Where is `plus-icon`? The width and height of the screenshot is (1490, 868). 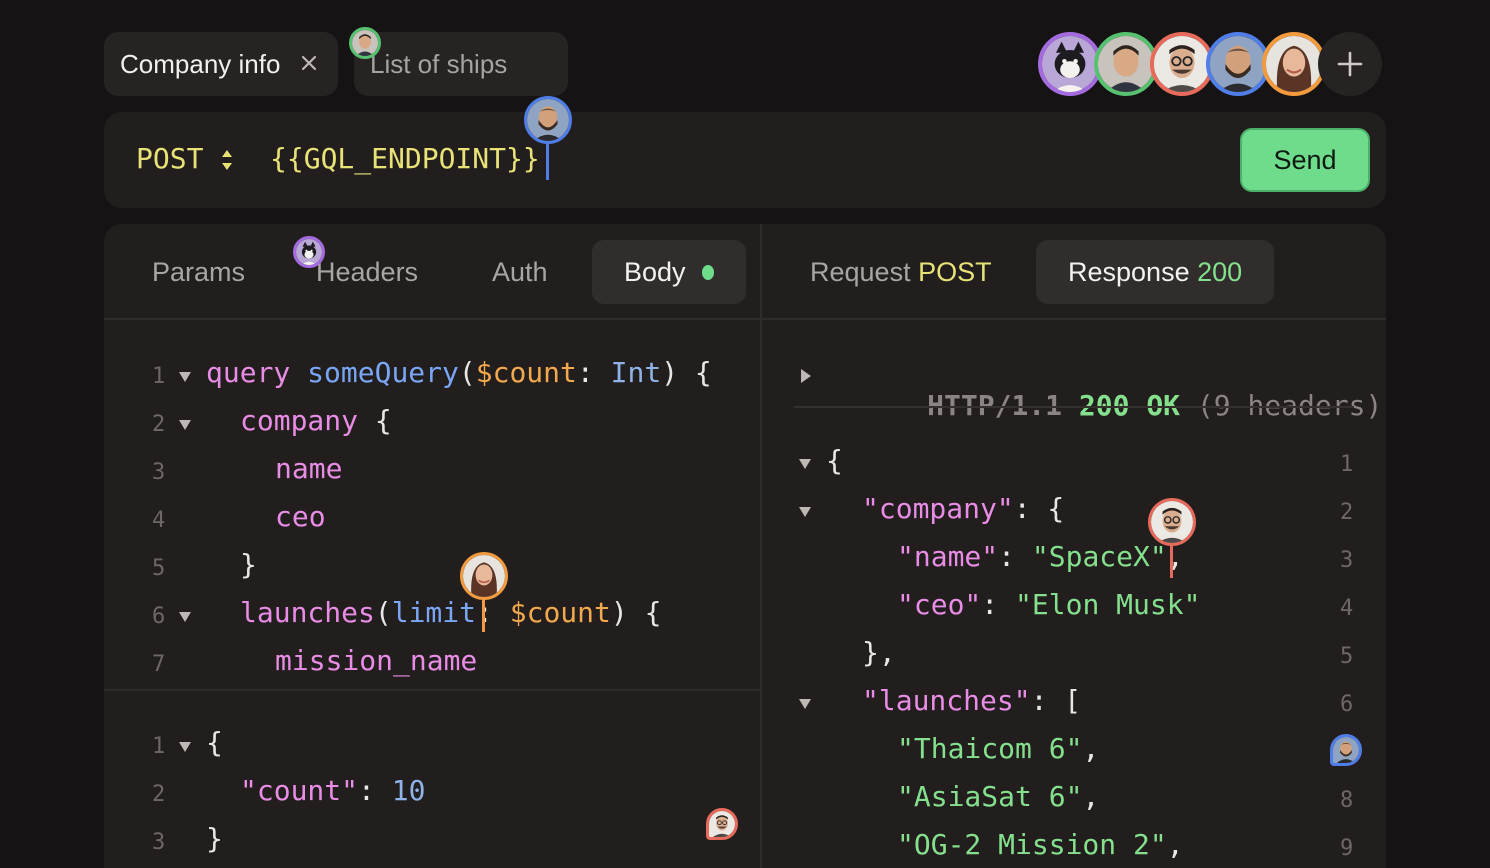 plus-icon is located at coordinates (1350, 64).